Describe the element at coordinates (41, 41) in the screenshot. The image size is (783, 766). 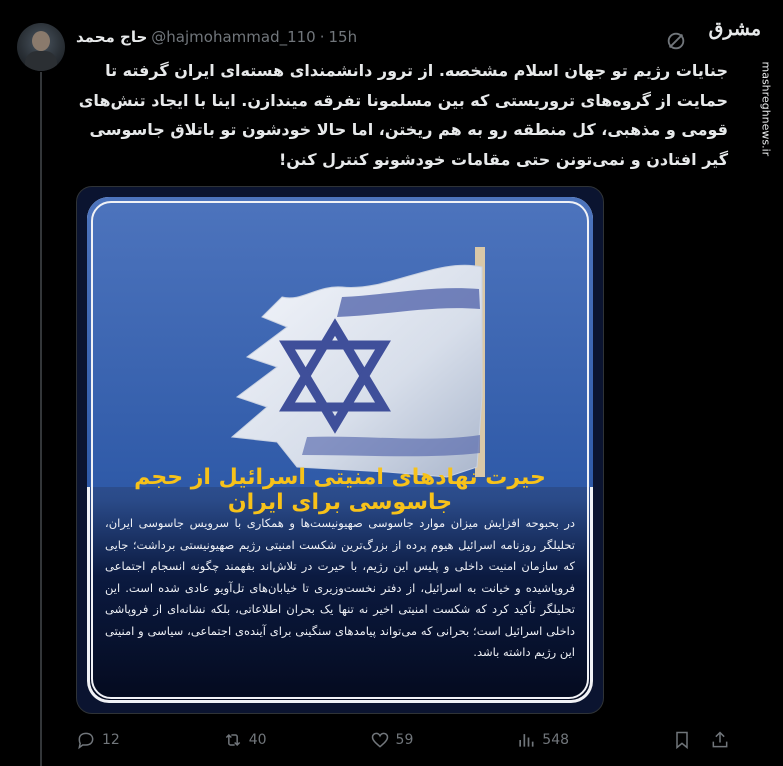
I see `avatar-head` at that location.